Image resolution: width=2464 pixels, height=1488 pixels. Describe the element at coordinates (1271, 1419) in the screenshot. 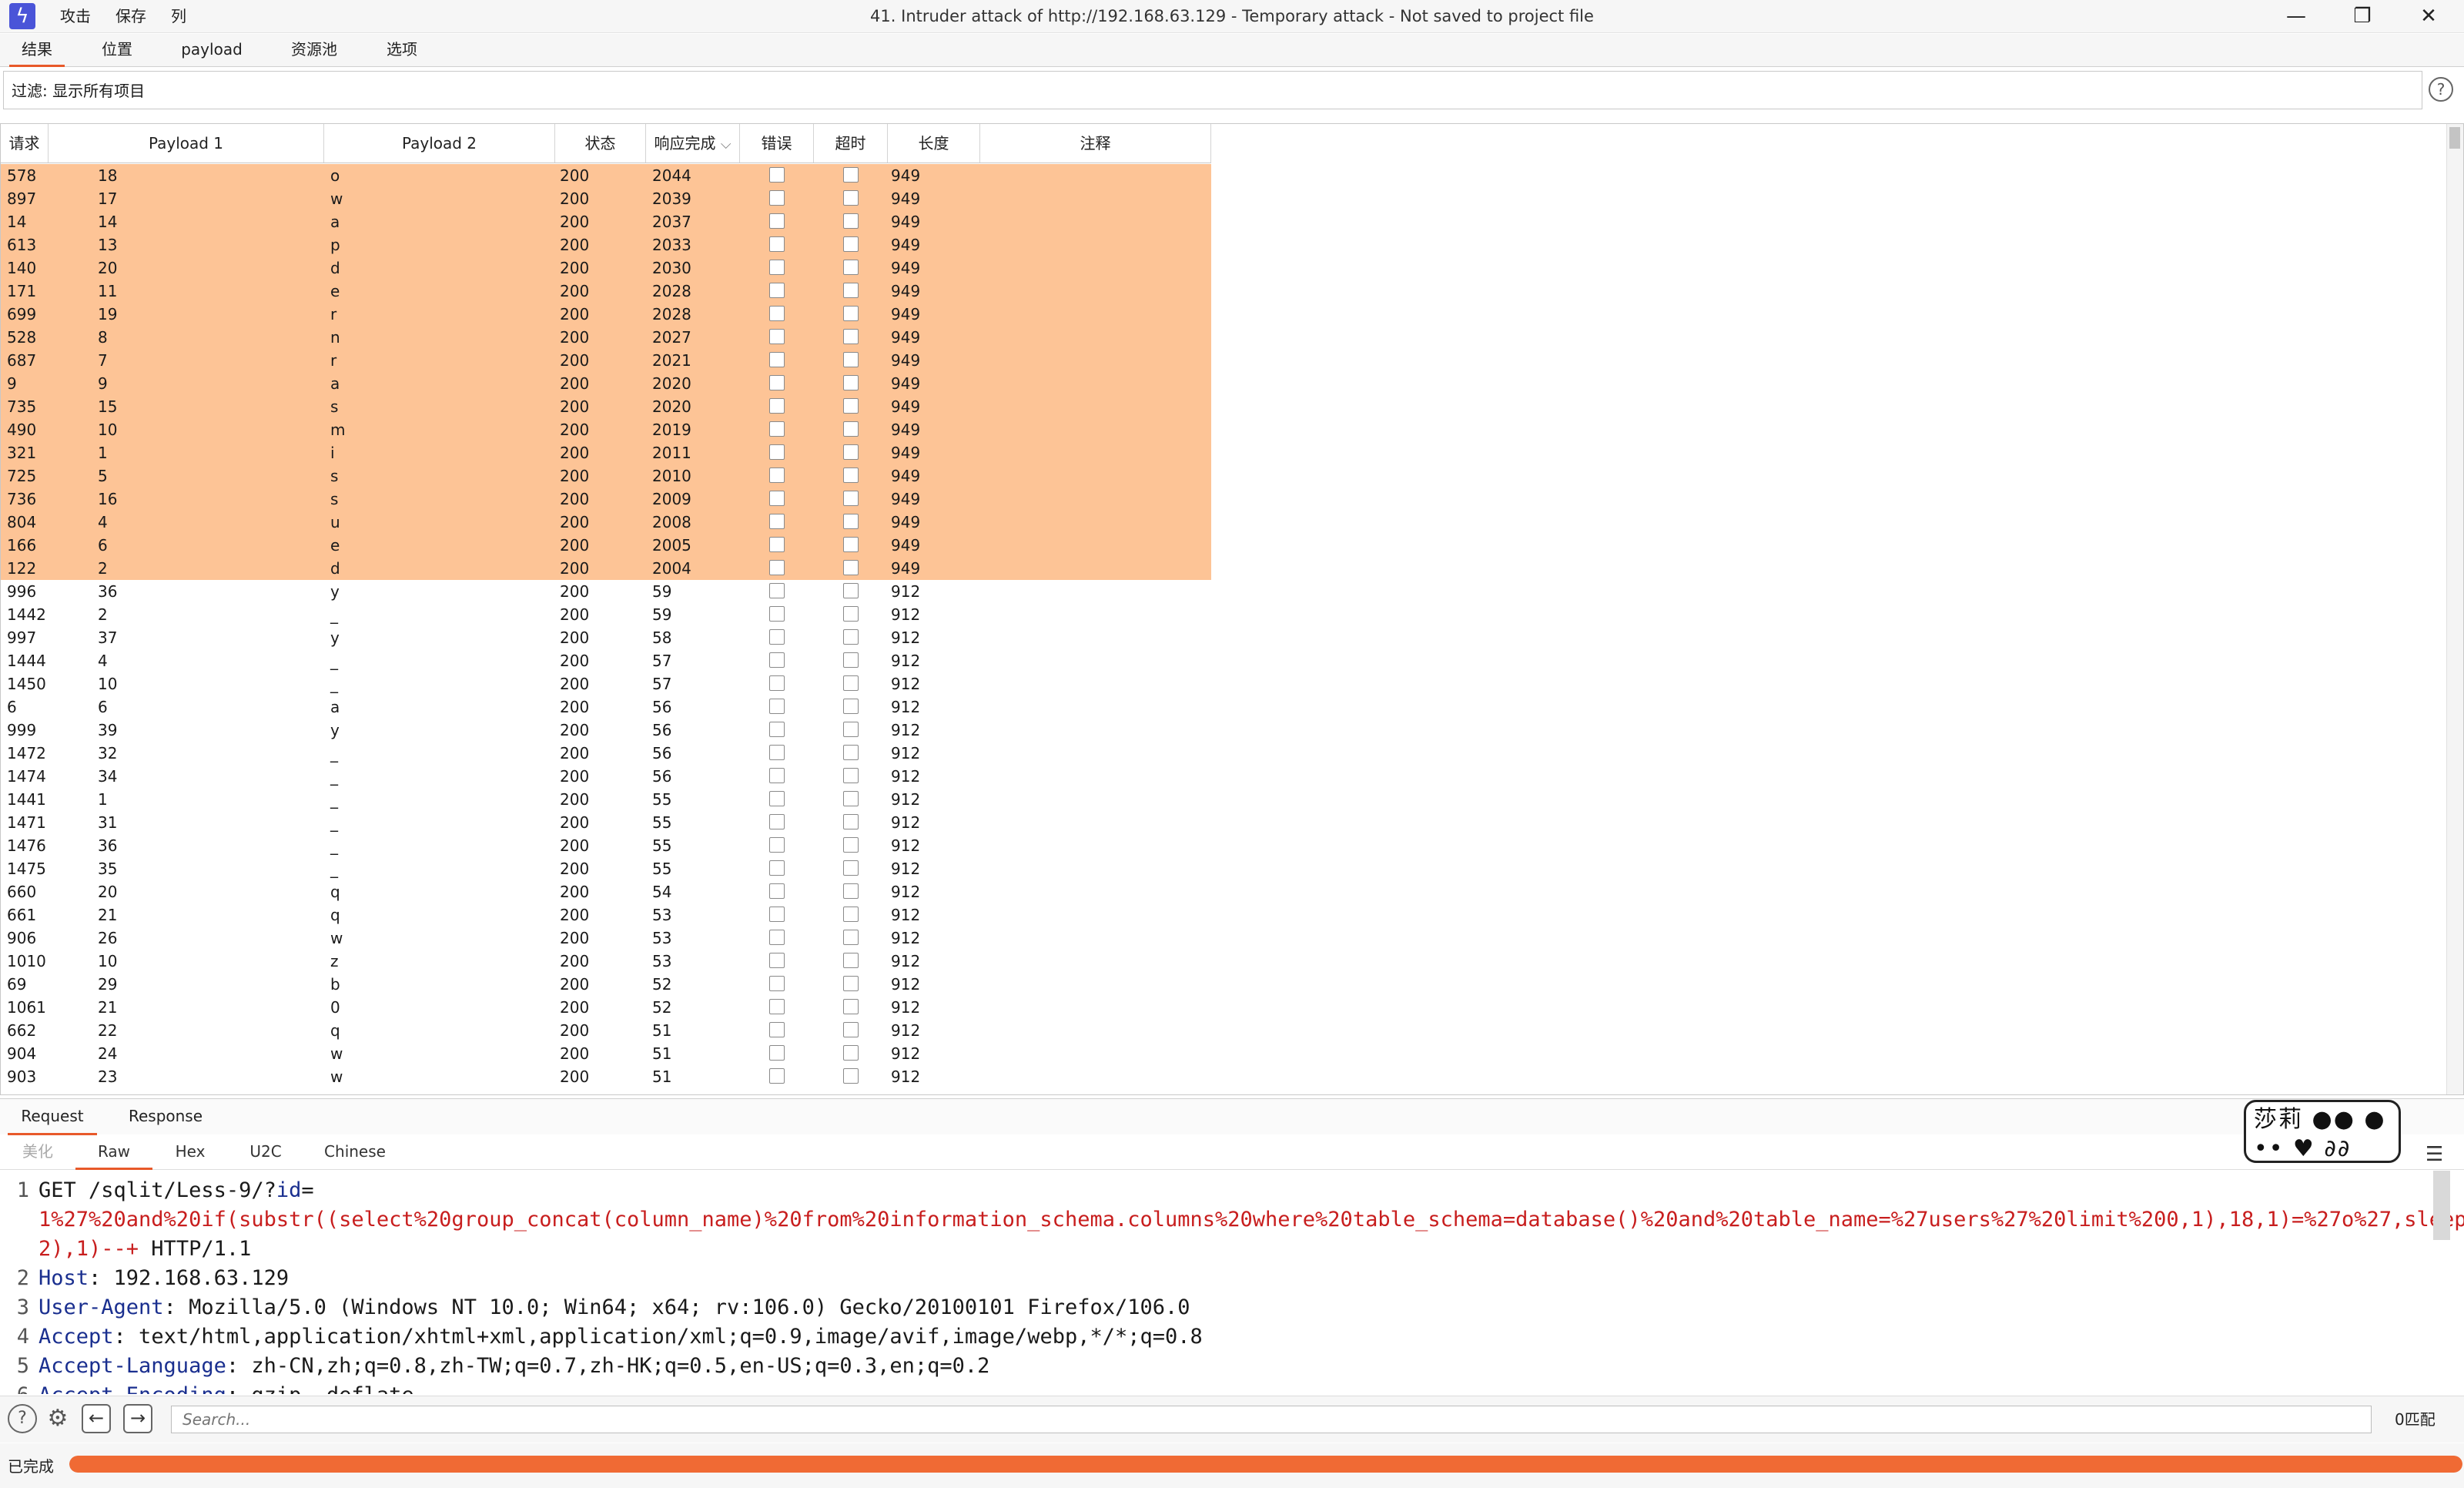

I see `search-input` at that location.